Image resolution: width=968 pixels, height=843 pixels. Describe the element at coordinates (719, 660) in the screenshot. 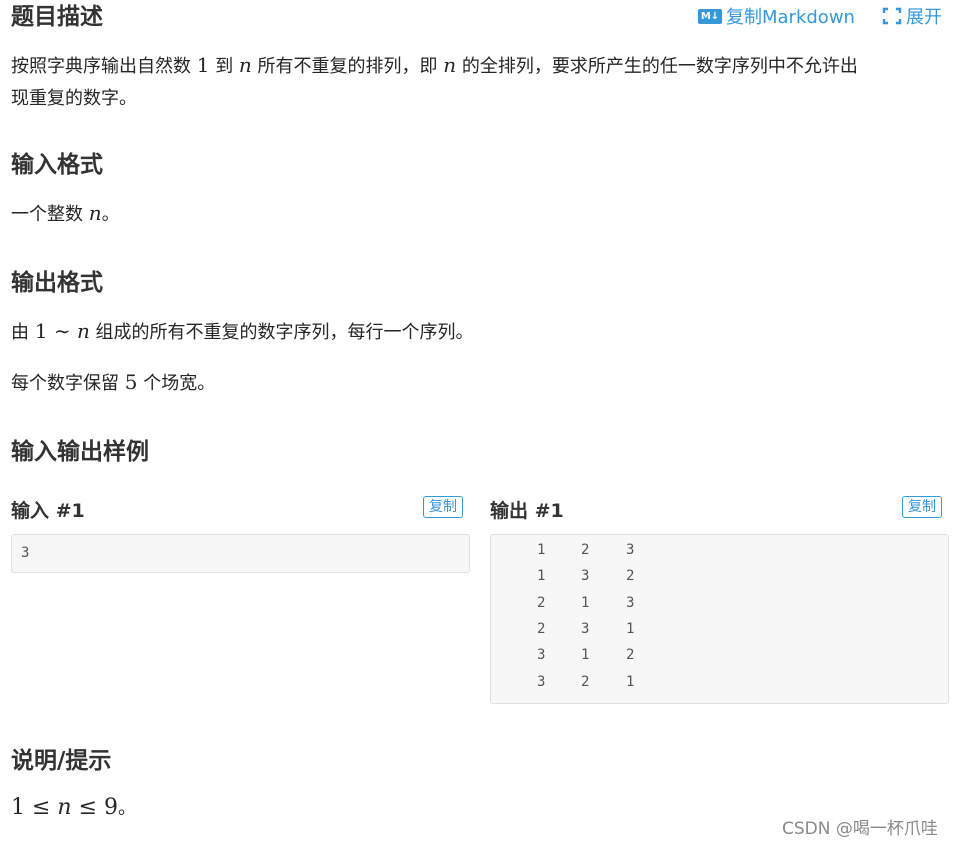

I see `sample-output-line: 3 1 2` at that location.